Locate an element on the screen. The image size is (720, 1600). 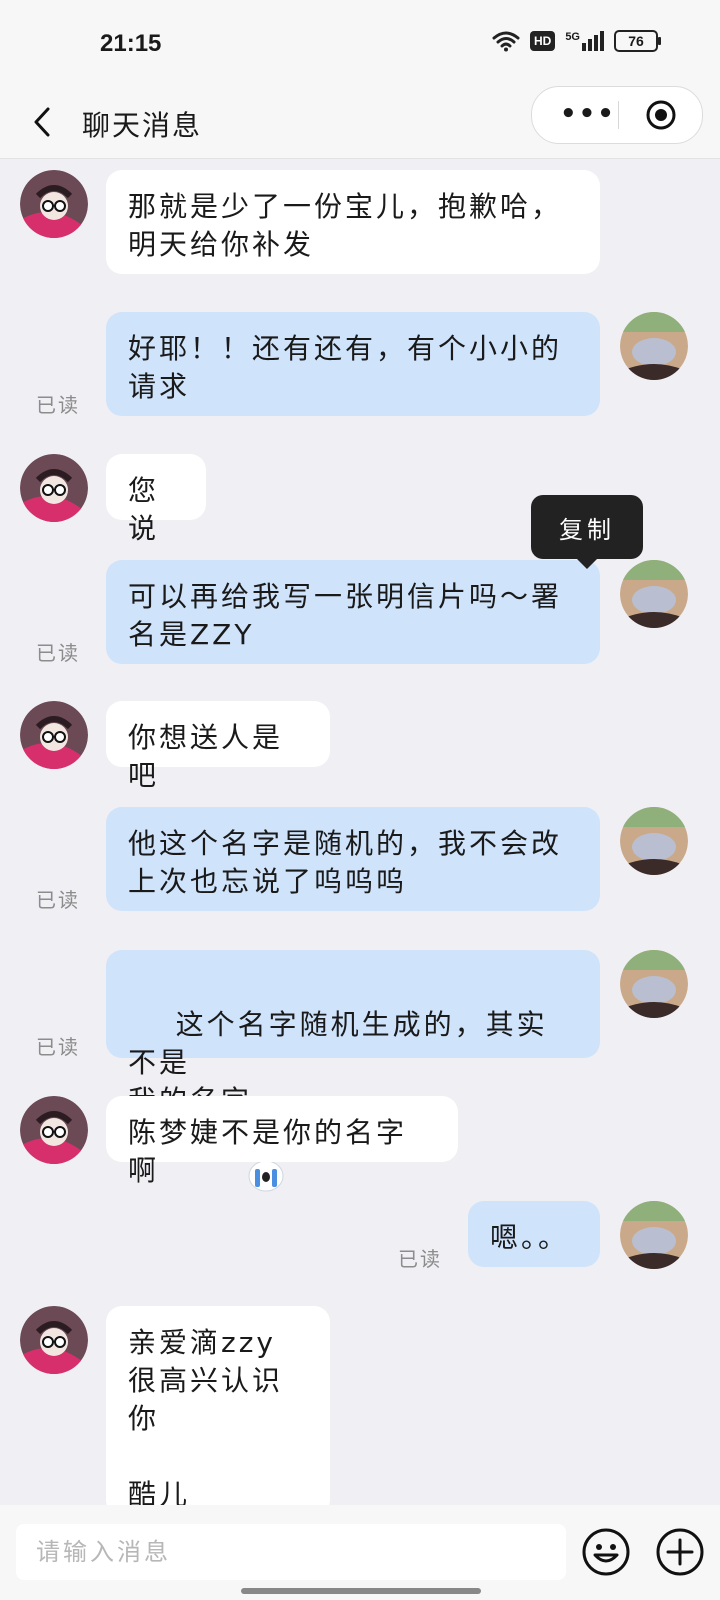
message-bubble: 陈梦婕不是你的名字啊 is located at coordinates (282, 1141).